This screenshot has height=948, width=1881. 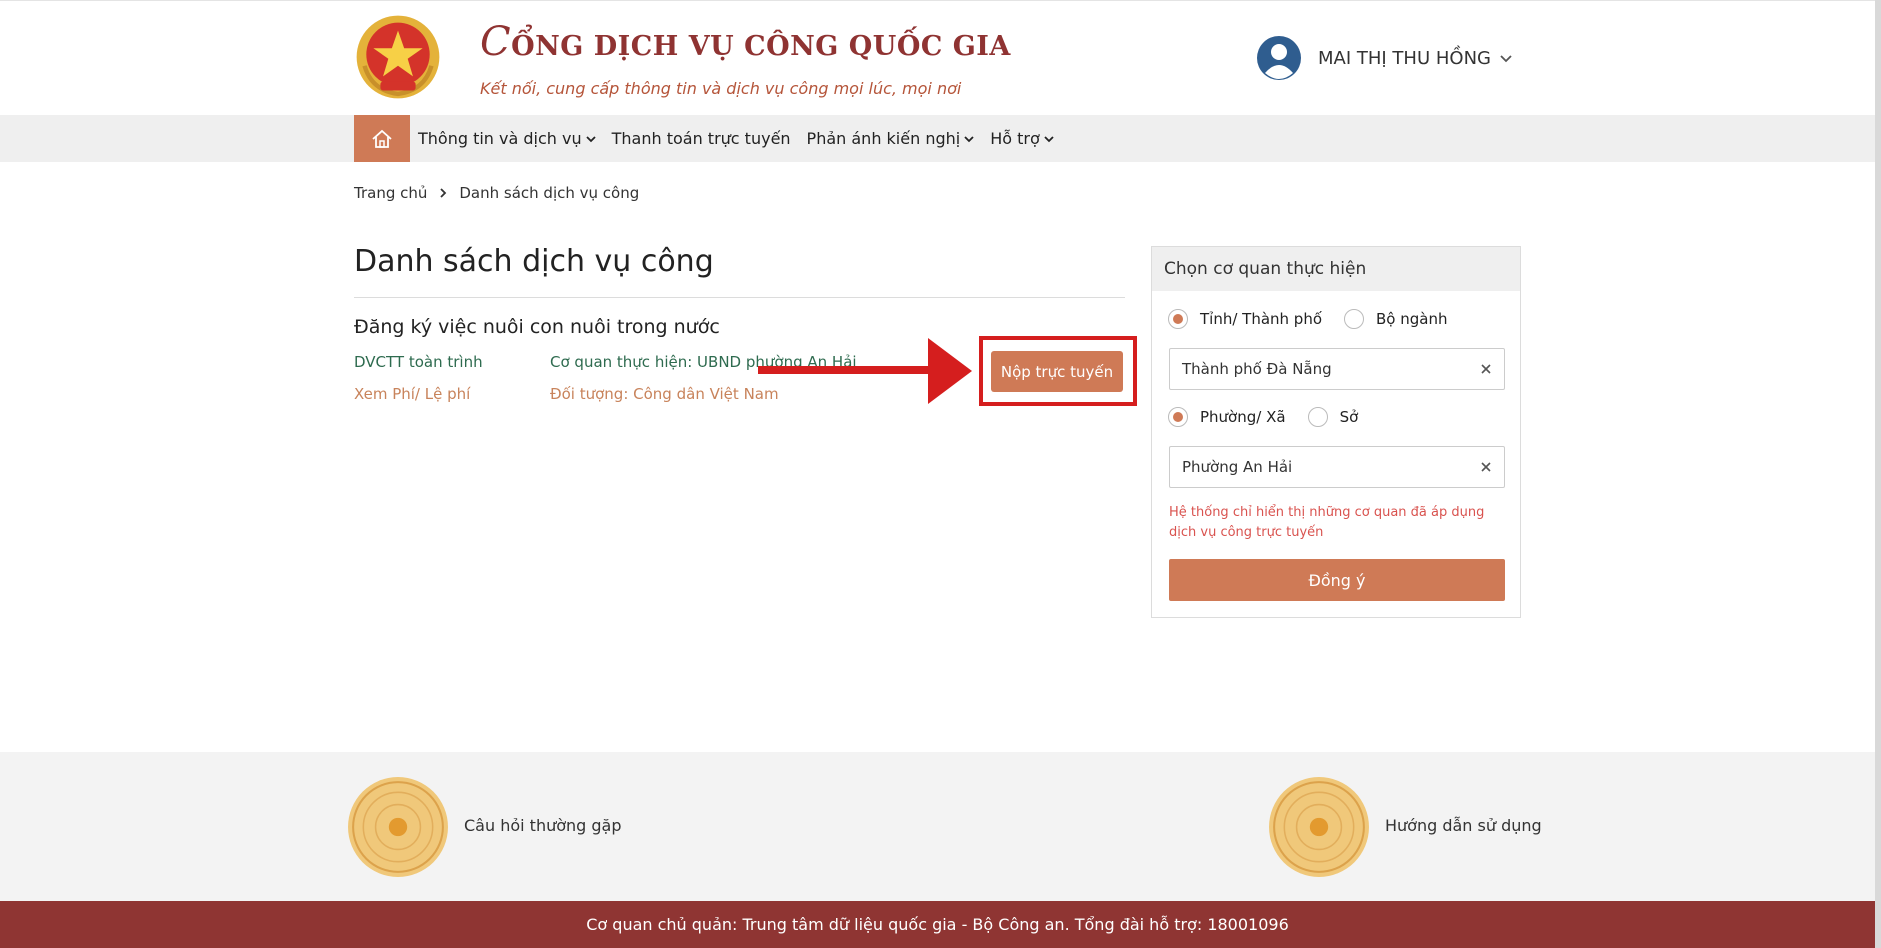 I want to click on panel-title: Chọn cơ quan thực hiện, so click(x=1336, y=269).